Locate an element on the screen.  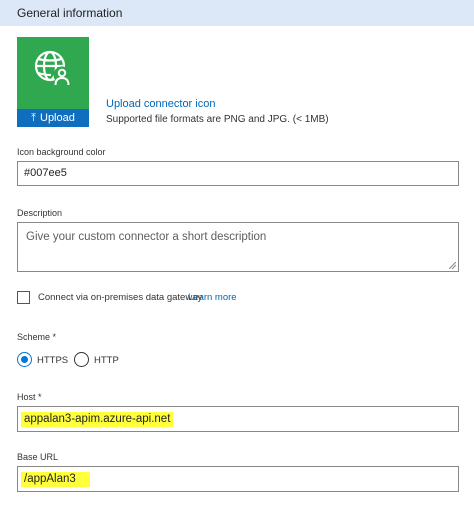
scheme-label: Scheme * is located at coordinates (36, 337).